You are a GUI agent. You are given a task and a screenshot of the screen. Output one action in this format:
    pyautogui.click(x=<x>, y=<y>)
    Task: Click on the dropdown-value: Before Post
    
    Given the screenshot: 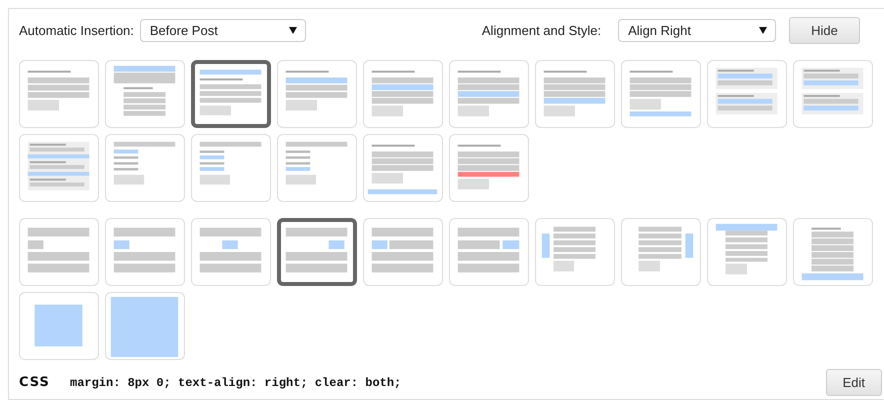 What is the action you would take?
    pyautogui.click(x=184, y=30)
    